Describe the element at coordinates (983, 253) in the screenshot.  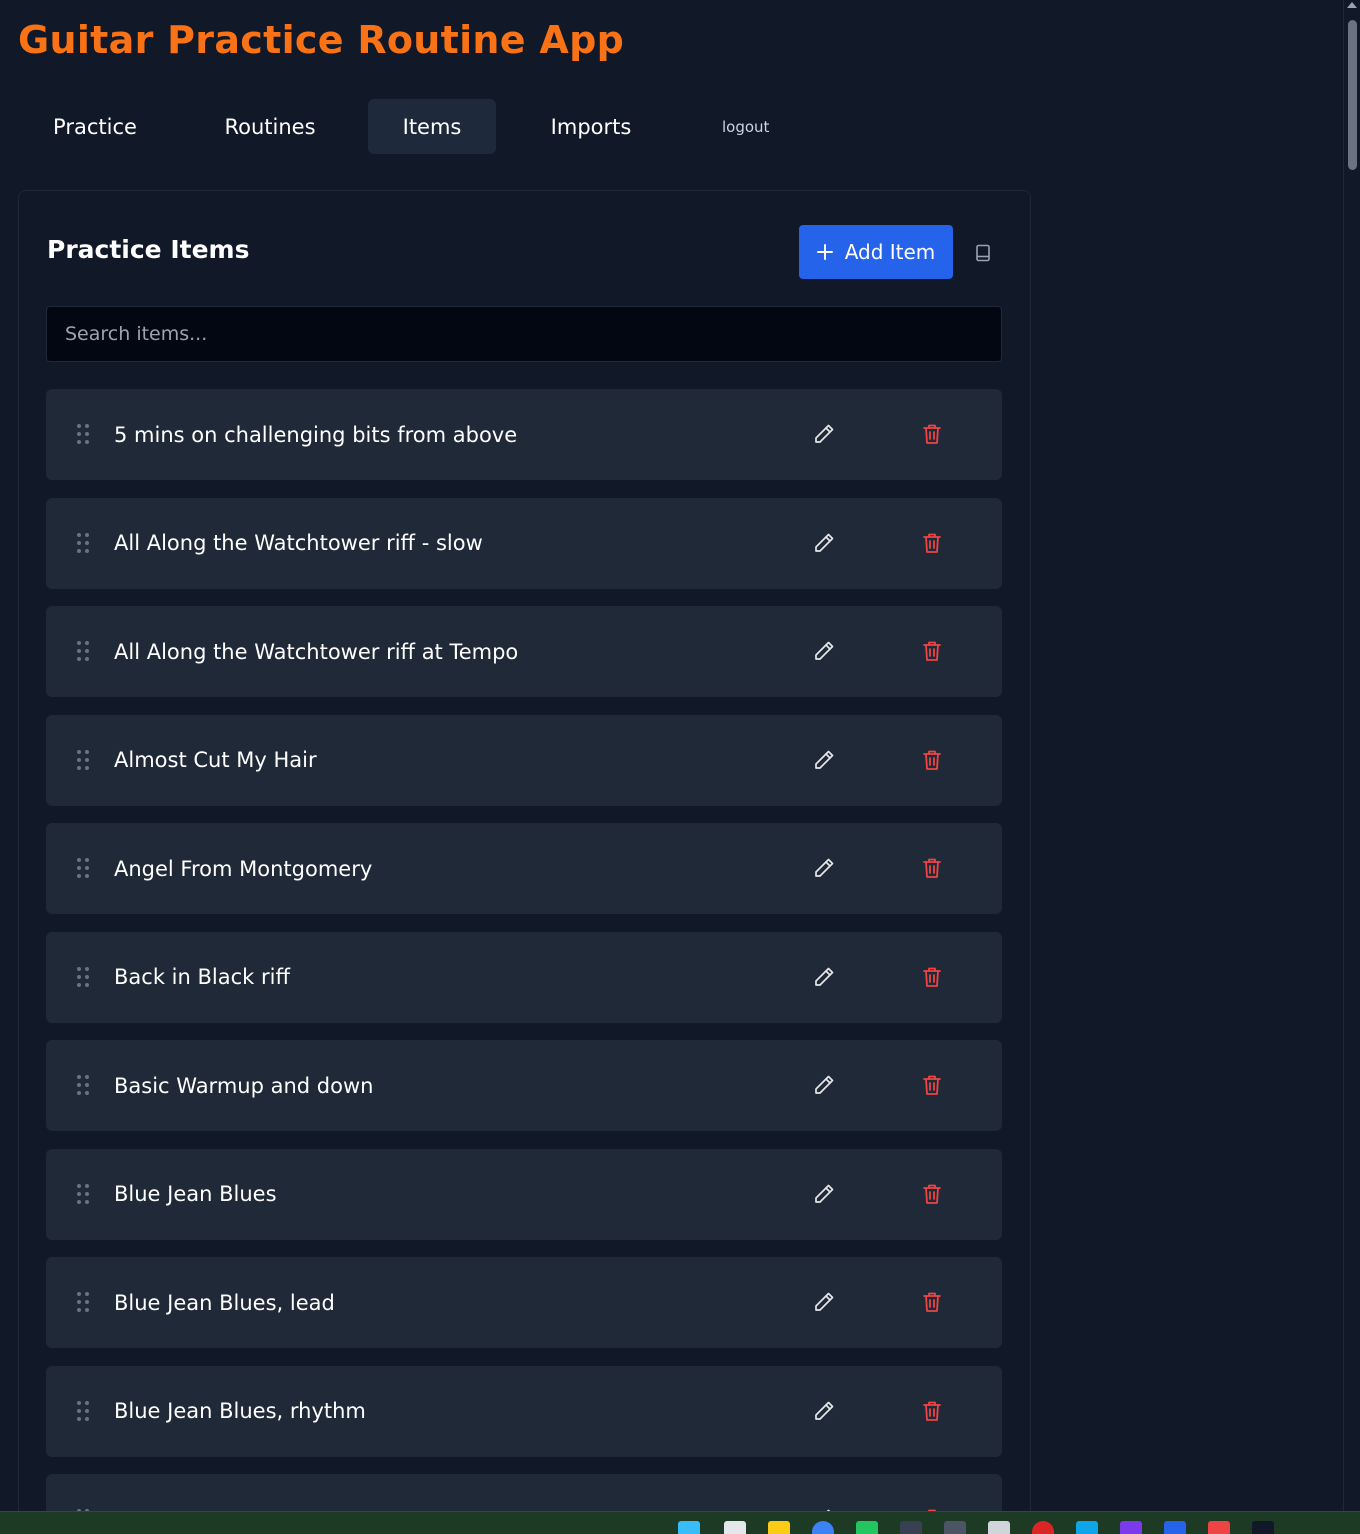
I see `book-icon` at that location.